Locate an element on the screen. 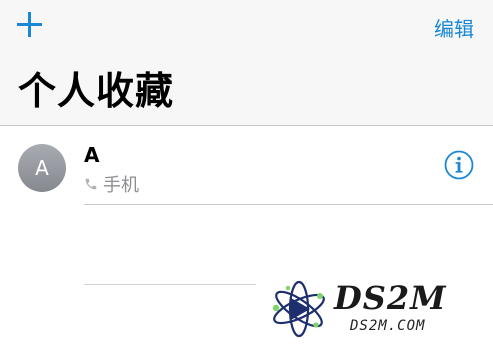 The width and height of the screenshot is (493, 344). phone-icon is located at coordinates (91, 184).